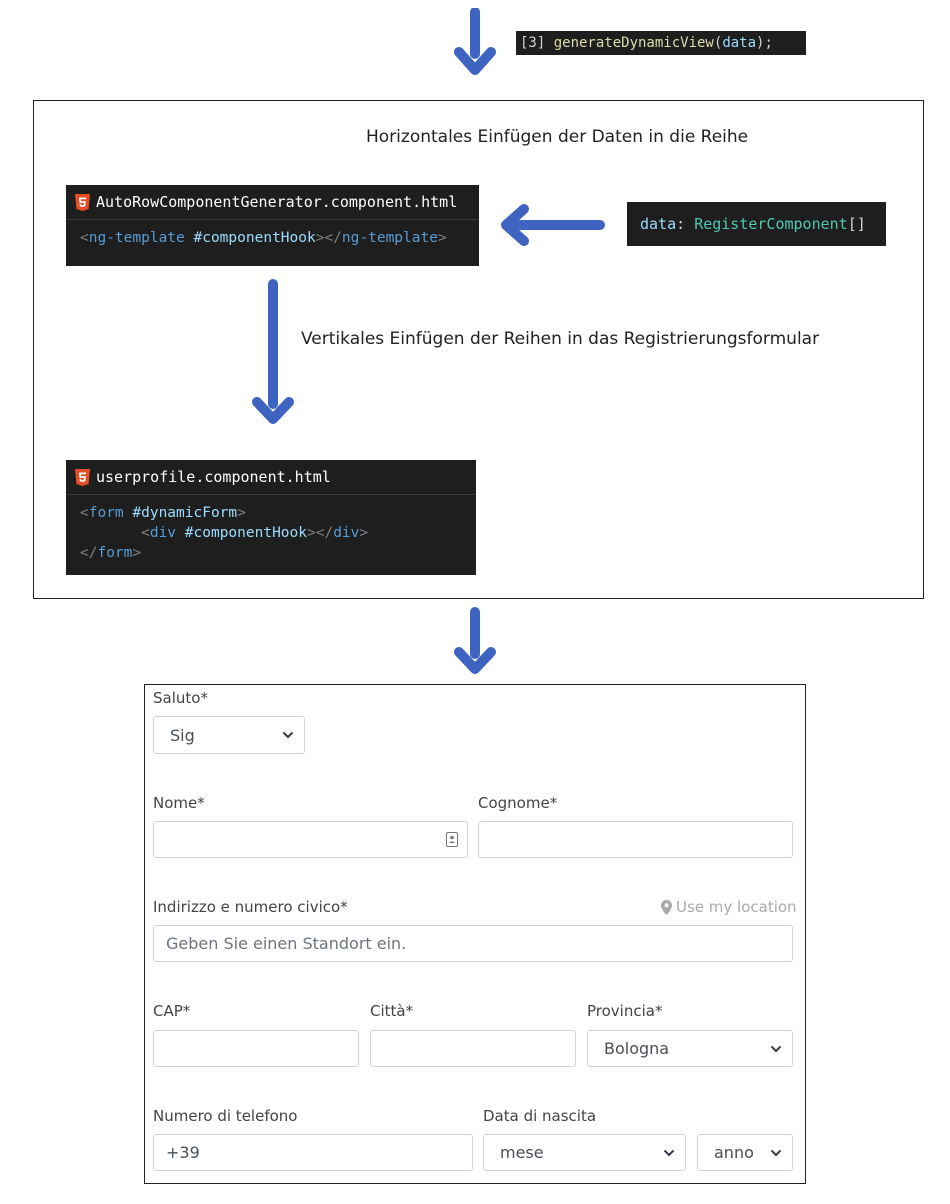  I want to click on call-prefix: [3], so click(537, 43).